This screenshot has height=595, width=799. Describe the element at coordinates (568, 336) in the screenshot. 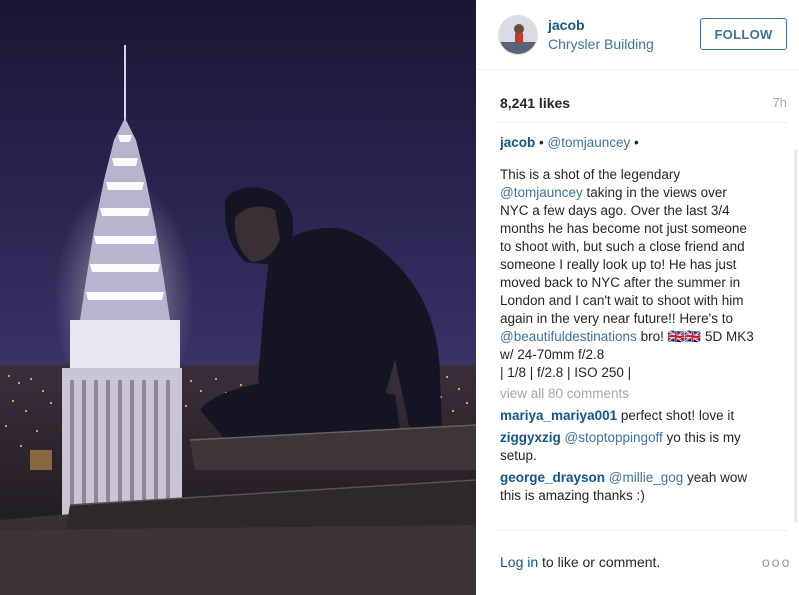

I see `mention-link: @beautifuldestinations` at that location.